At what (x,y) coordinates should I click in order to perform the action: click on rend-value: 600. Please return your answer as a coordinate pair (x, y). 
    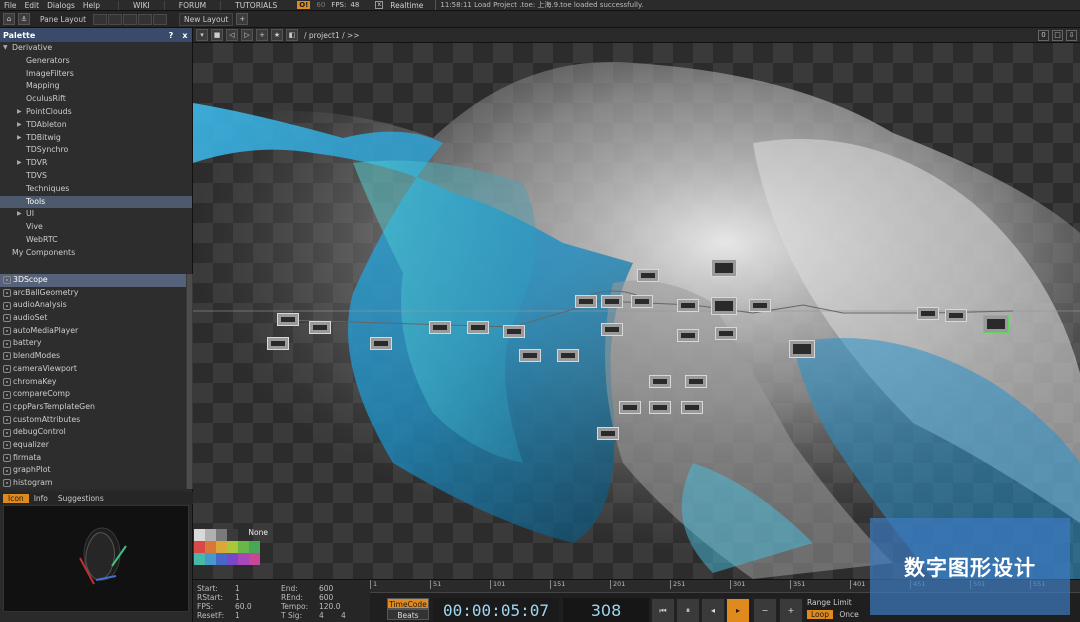
    Looking at the image, I should click on (326, 597).